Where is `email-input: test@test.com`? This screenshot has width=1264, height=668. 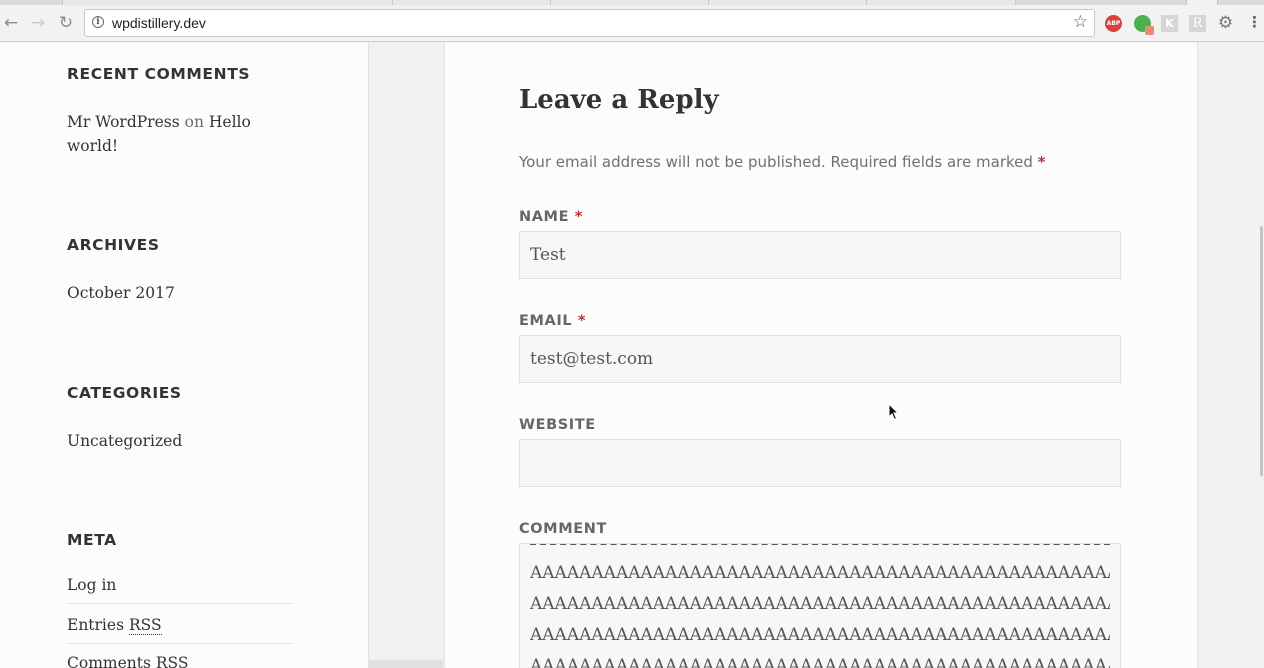
email-input: test@test.com is located at coordinates (820, 359).